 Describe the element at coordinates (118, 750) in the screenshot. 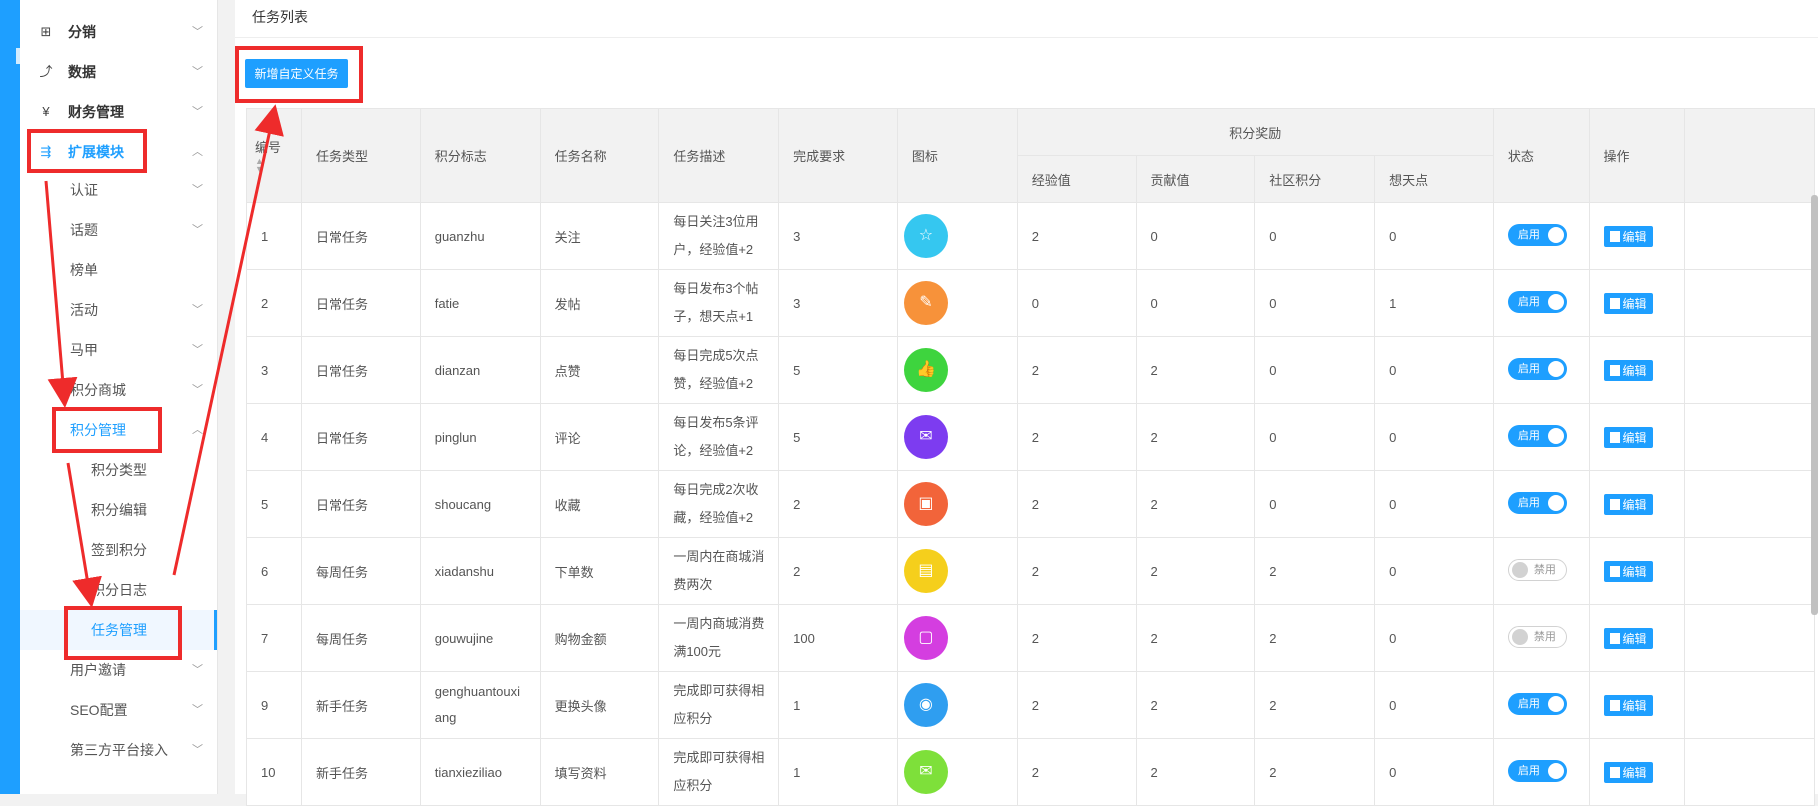

I see `sidebar-item-18: 第三方平台接入 ﹀` at that location.